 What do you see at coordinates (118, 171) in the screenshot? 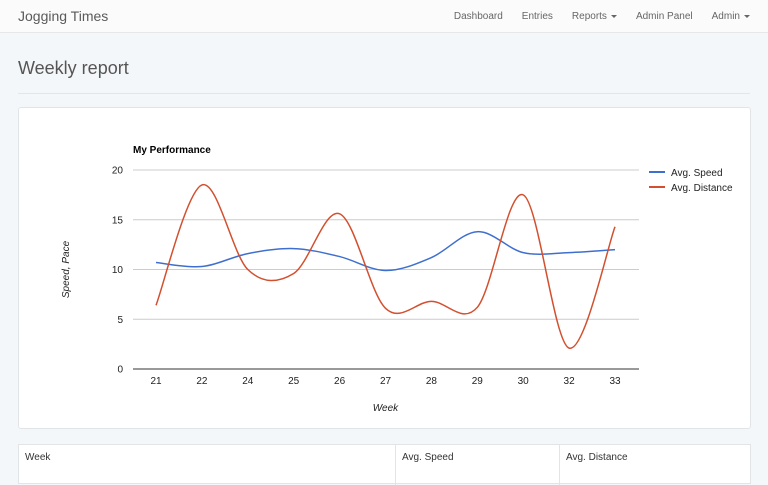
I see `y-tick-label: 20` at bounding box center [118, 171].